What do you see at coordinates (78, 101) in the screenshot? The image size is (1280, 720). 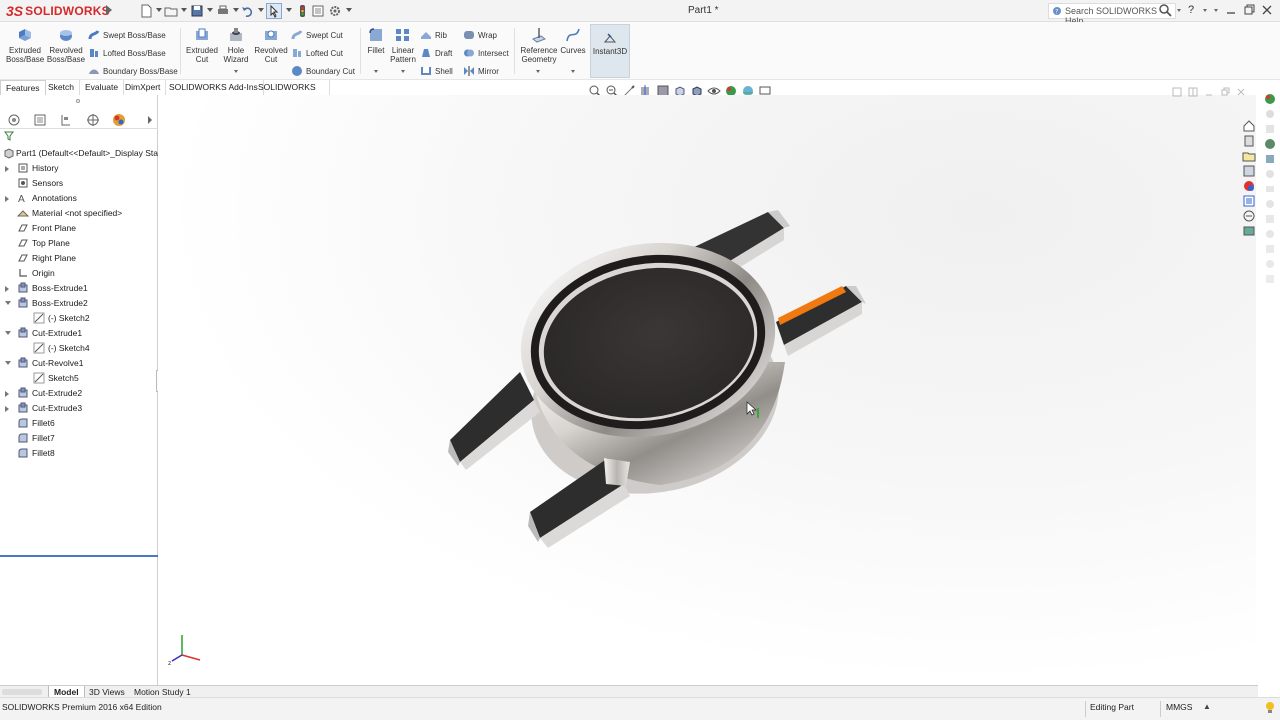 I see `panel-grip-icon` at bounding box center [78, 101].